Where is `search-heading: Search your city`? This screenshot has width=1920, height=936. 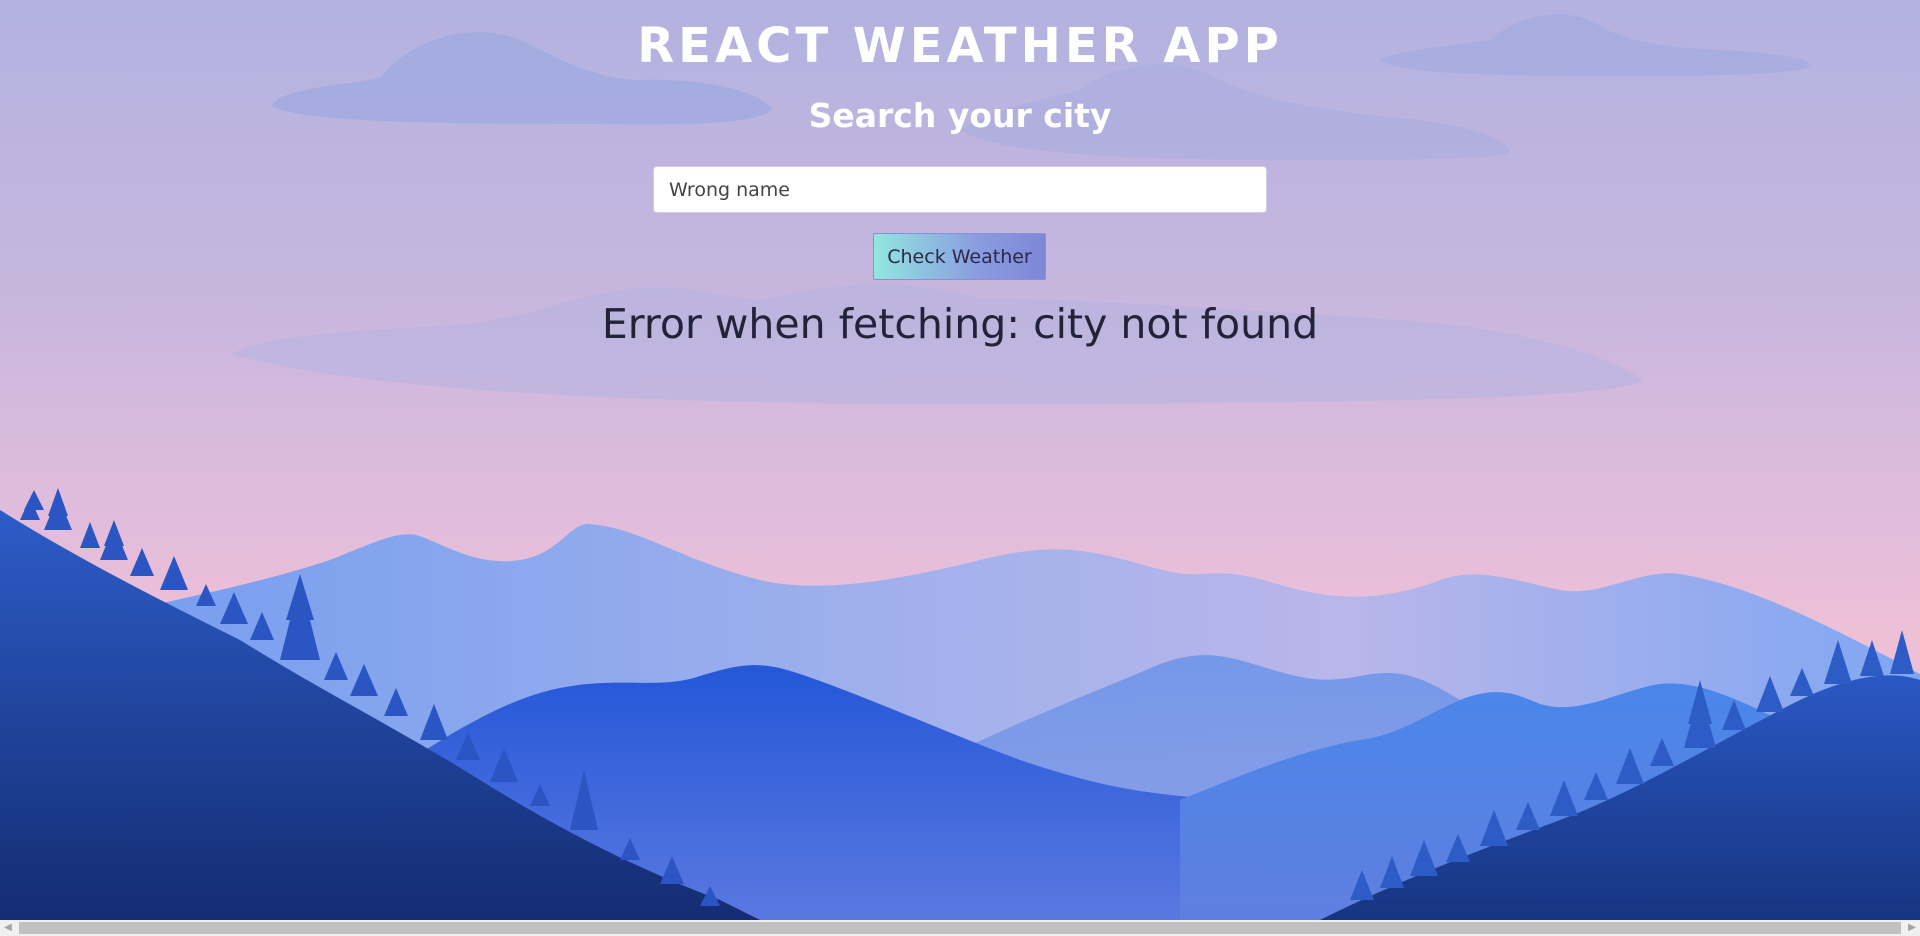
search-heading: Search your city is located at coordinates (960, 115).